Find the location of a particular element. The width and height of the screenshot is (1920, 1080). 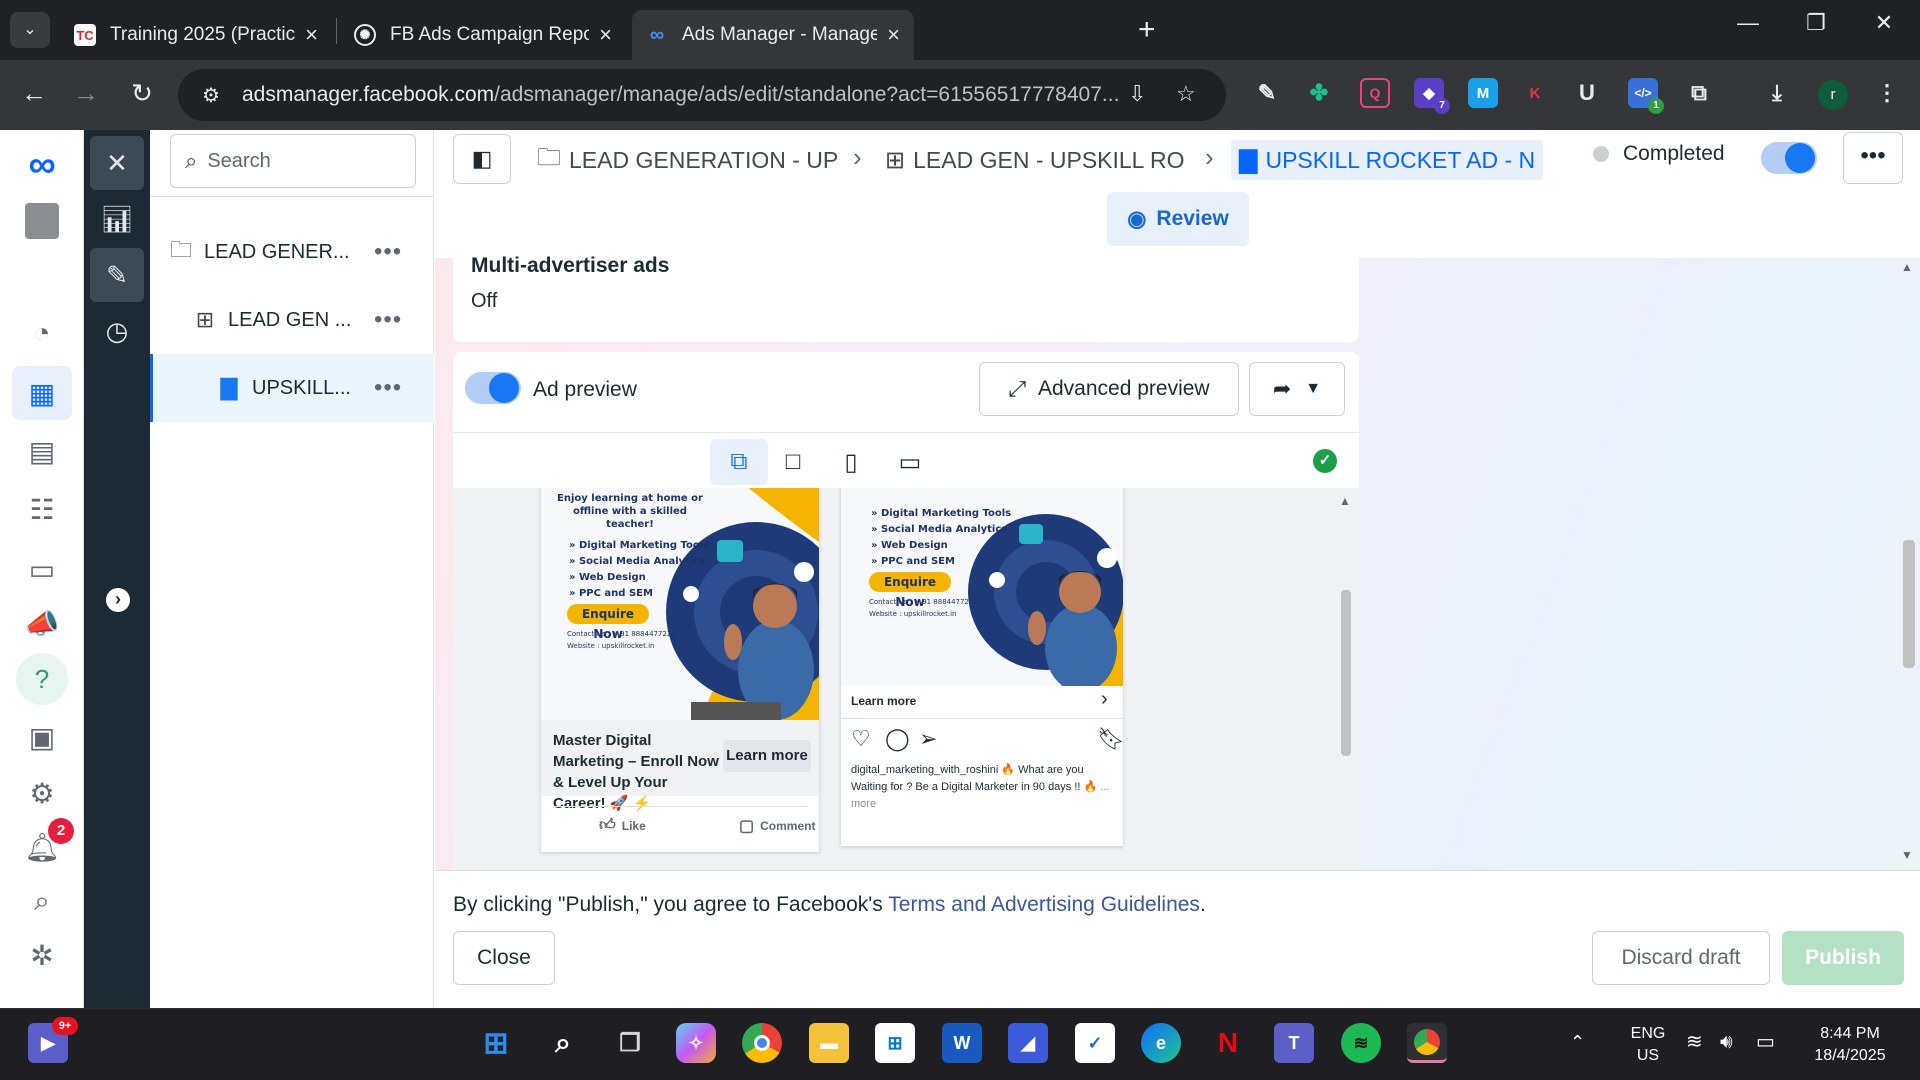

minimize-button: — is located at coordinates (1748, 23).